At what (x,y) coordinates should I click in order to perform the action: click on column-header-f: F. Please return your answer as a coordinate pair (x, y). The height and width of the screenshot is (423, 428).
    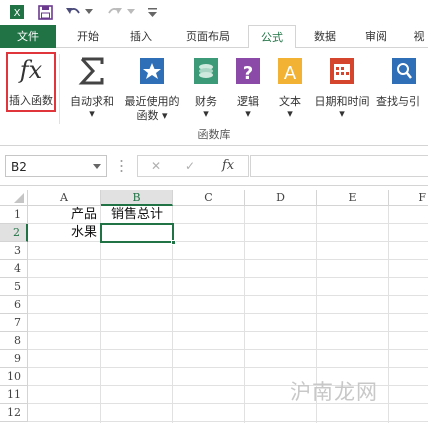
    Looking at the image, I should click on (408, 198).